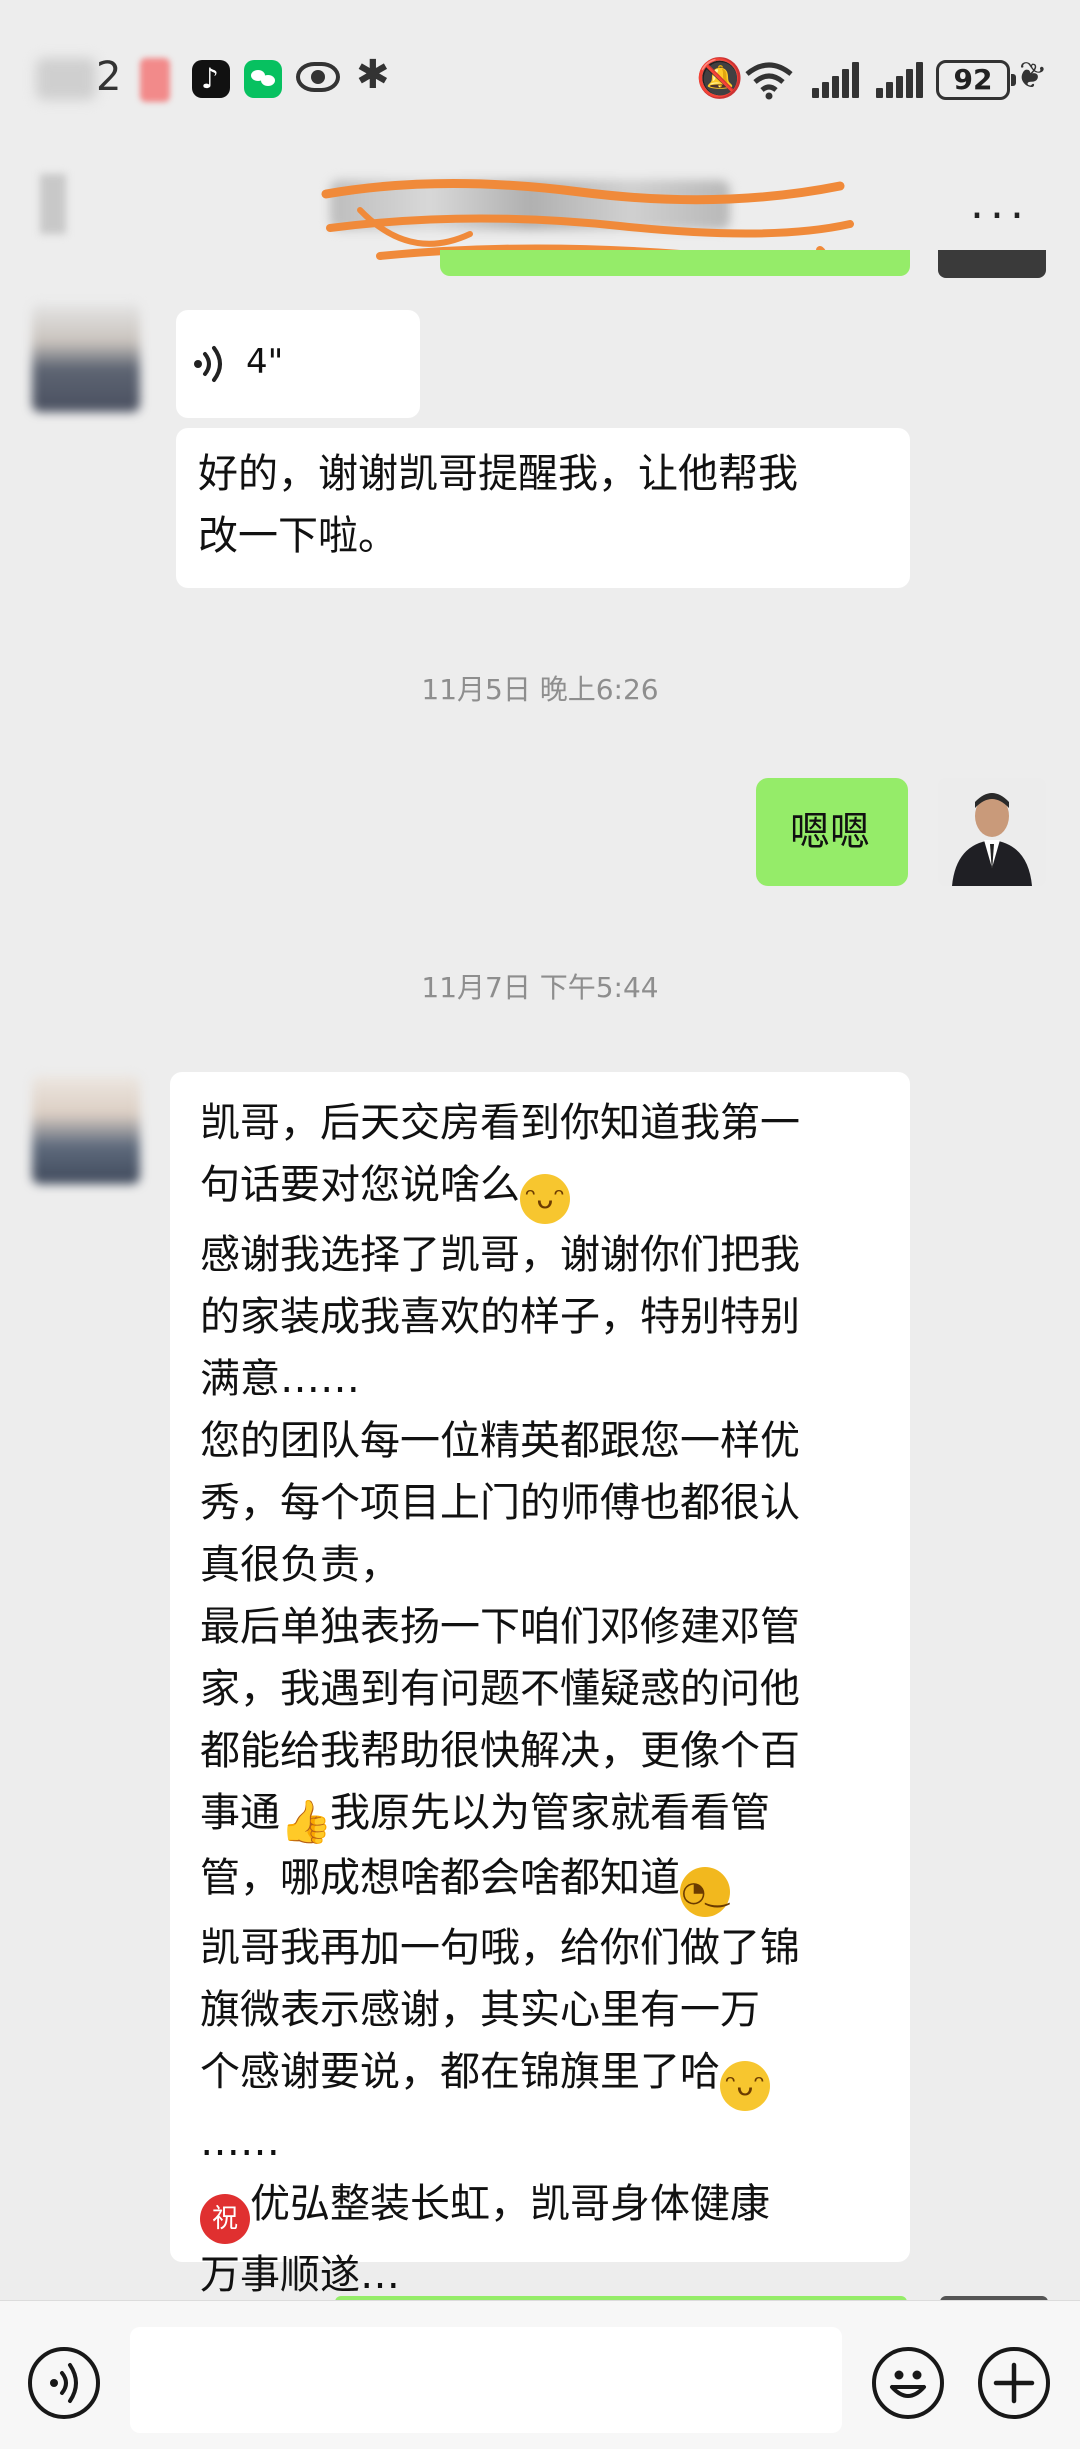 The image size is (1080, 2449). Describe the element at coordinates (53, 204) in the screenshot. I see `back-button` at that location.